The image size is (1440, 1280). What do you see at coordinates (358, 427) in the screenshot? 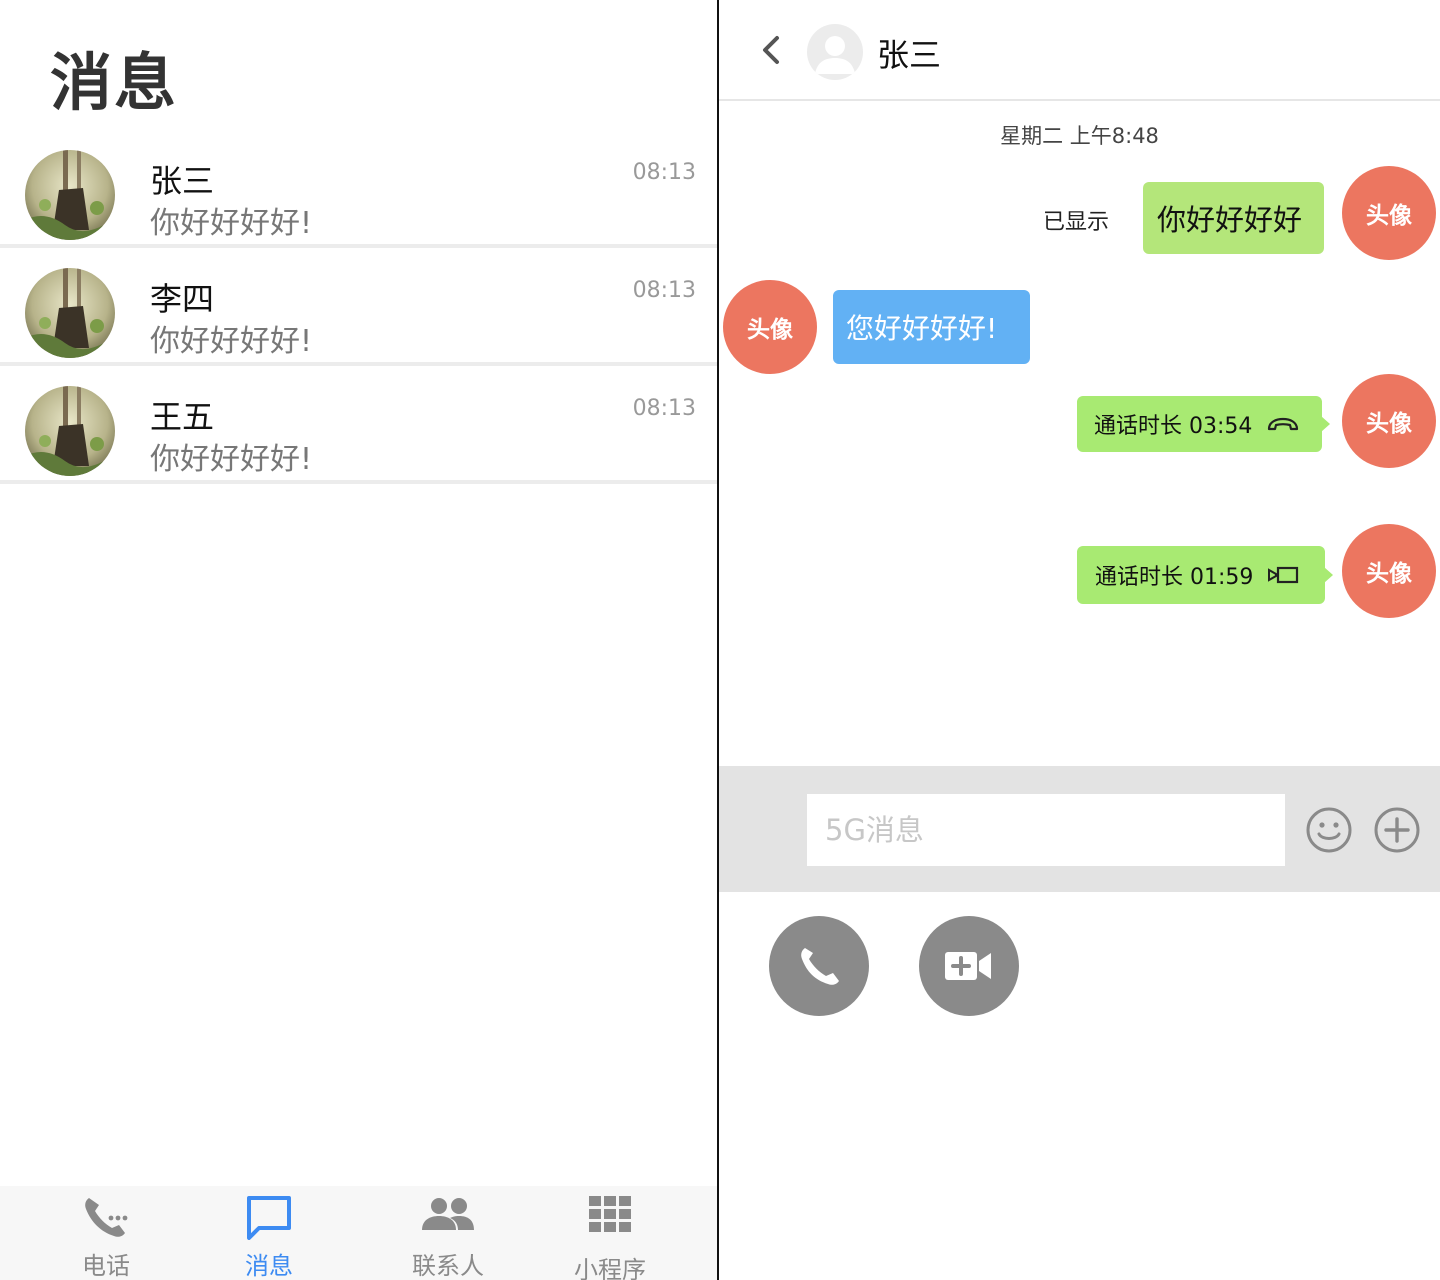
I see `conversation-item-wangwu: 王五 你好好好好! 08:13` at bounding box center [358, 427].